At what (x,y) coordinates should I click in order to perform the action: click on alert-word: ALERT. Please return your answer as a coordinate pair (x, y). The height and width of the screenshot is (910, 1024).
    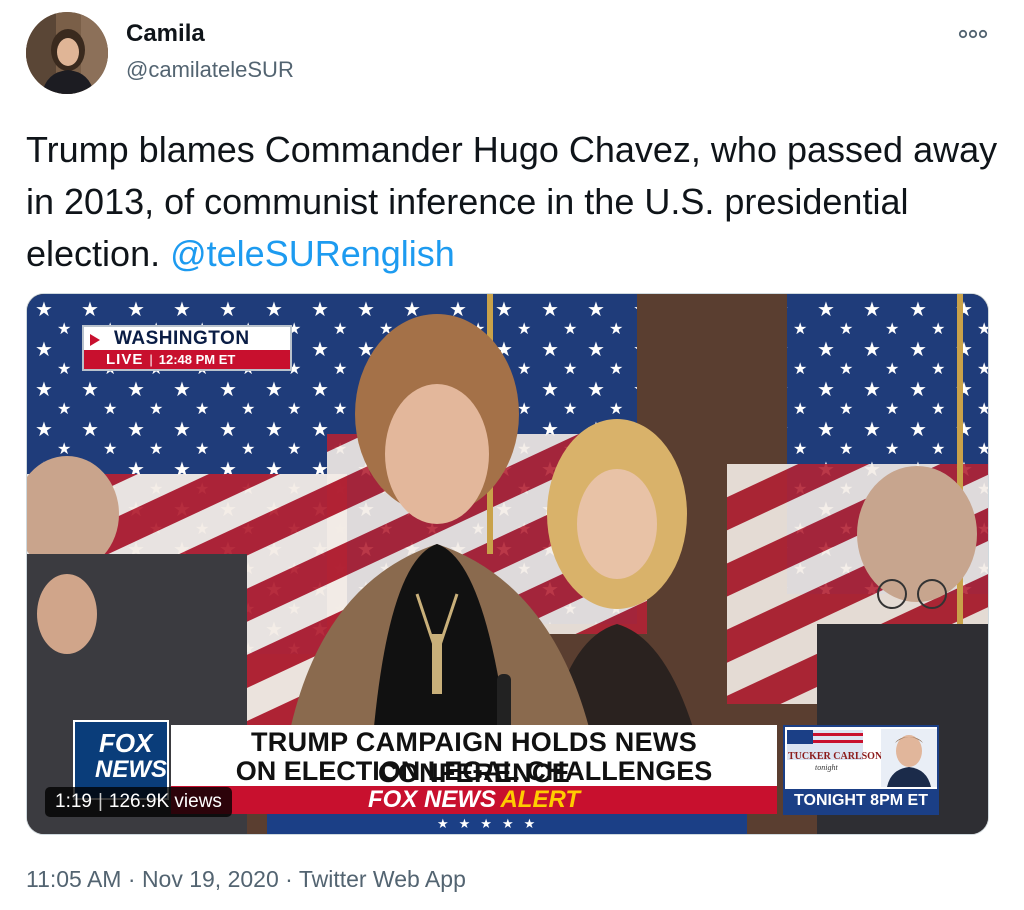
    Looking at the image, I should click on (540, 799).